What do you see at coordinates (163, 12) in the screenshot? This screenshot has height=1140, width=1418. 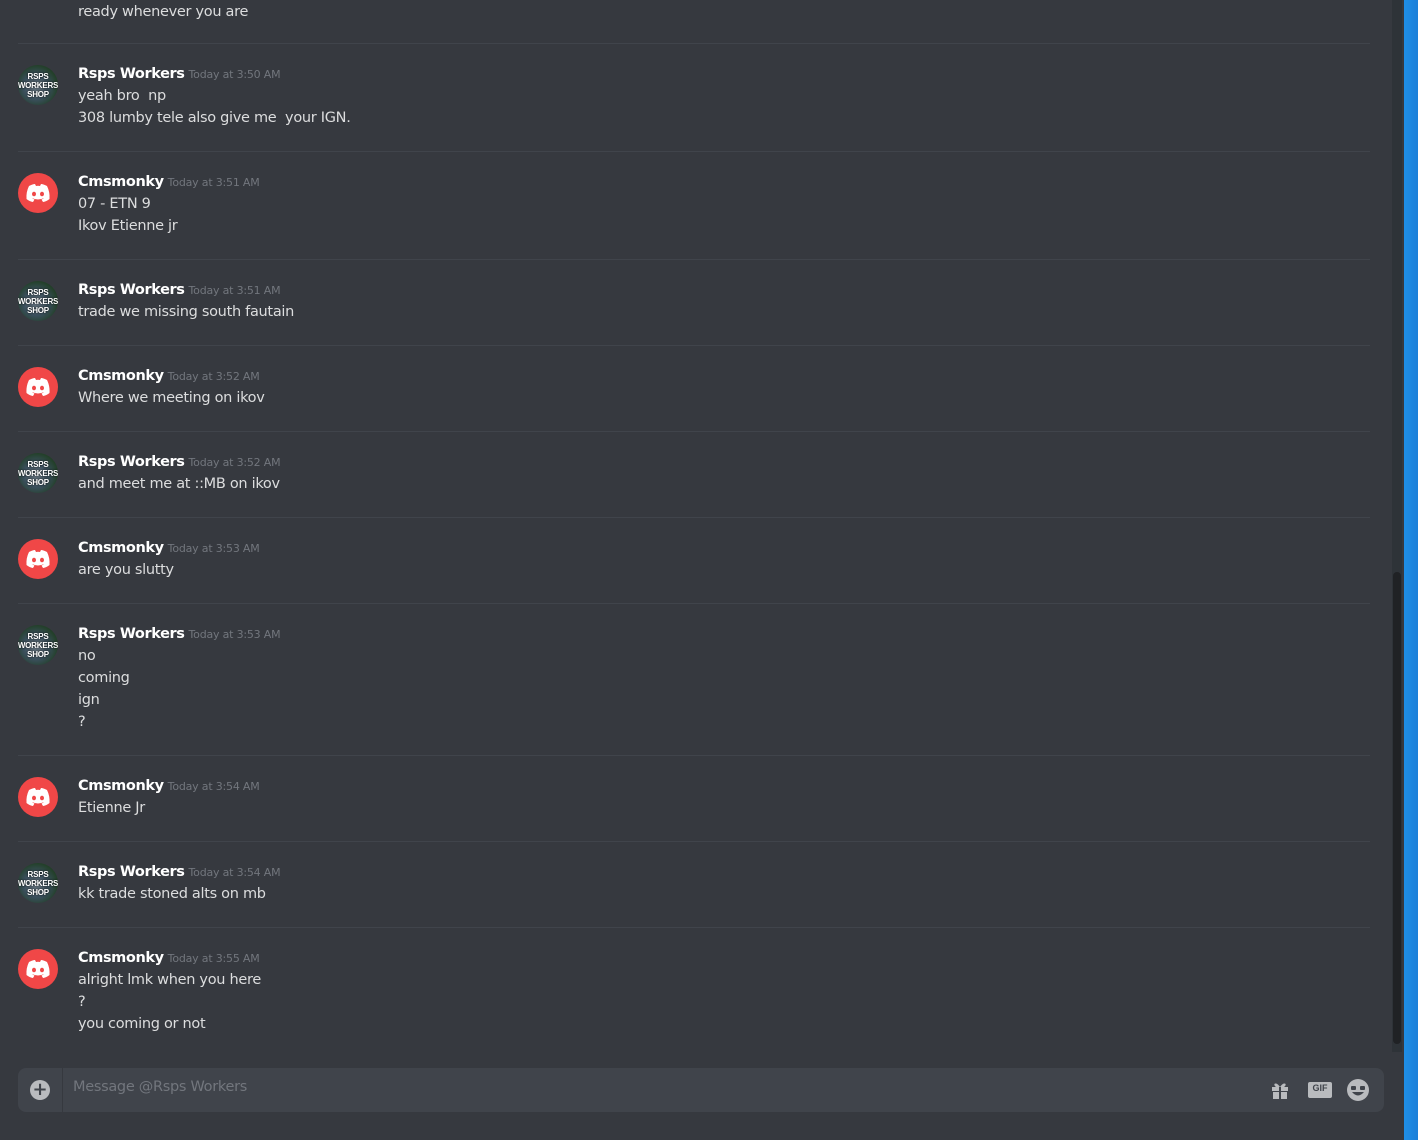 I see `message-line: ready whenever you are` at bounding box center [163, 12].